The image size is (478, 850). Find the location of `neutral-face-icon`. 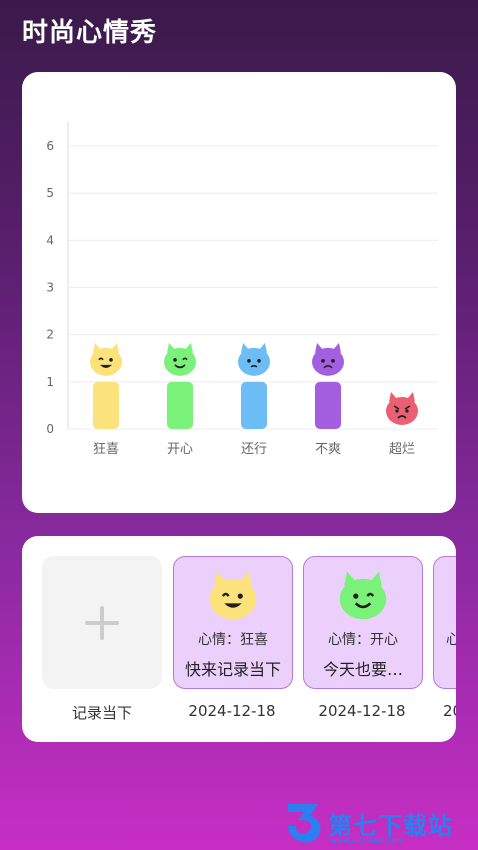

neutral-face-icon is located at coordinates (254, 359).